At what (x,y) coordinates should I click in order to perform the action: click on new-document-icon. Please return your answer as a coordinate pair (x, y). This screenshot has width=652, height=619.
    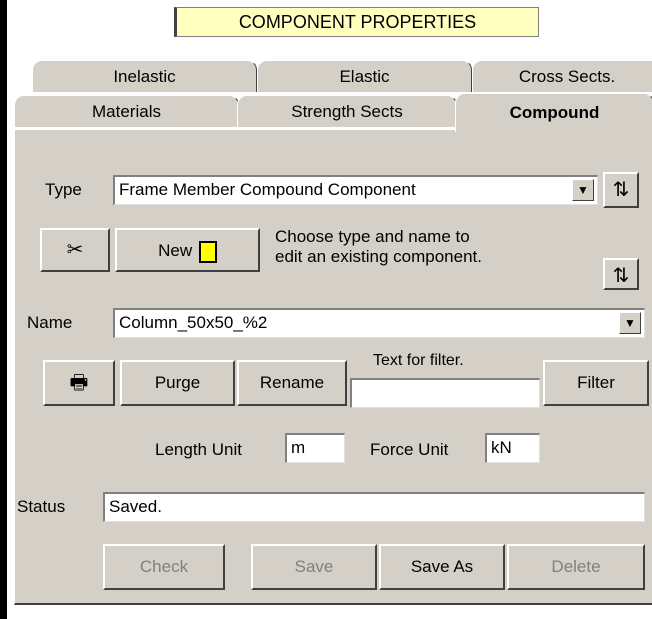
    Looking at the image, I should click on (207, 251).